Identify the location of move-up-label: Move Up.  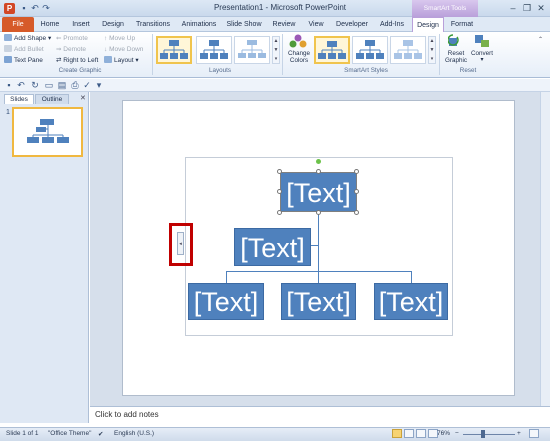
(122, 38).